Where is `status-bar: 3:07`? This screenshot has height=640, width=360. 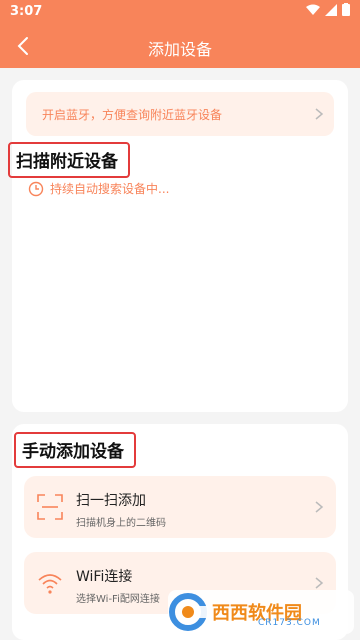 status-bar: 3:07 is located at coordinates (180, 12).